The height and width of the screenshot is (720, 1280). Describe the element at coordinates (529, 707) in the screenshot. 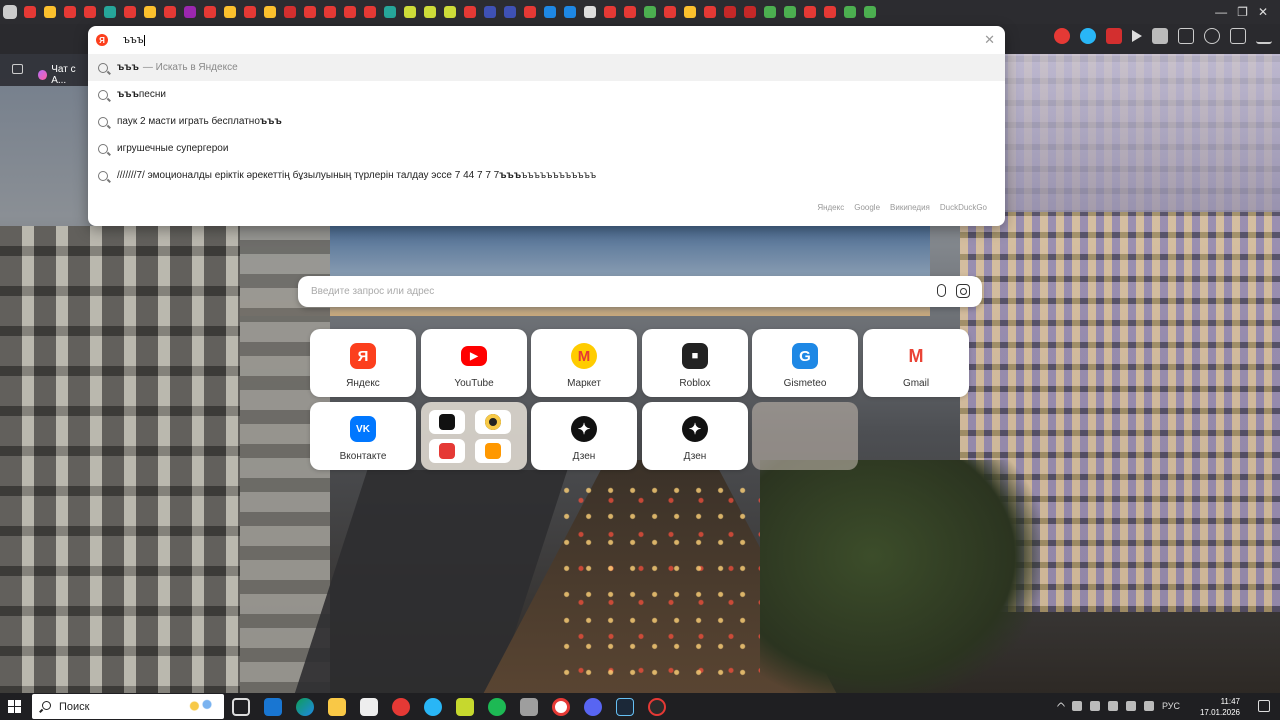

I see `app-gray-icon` at that location.